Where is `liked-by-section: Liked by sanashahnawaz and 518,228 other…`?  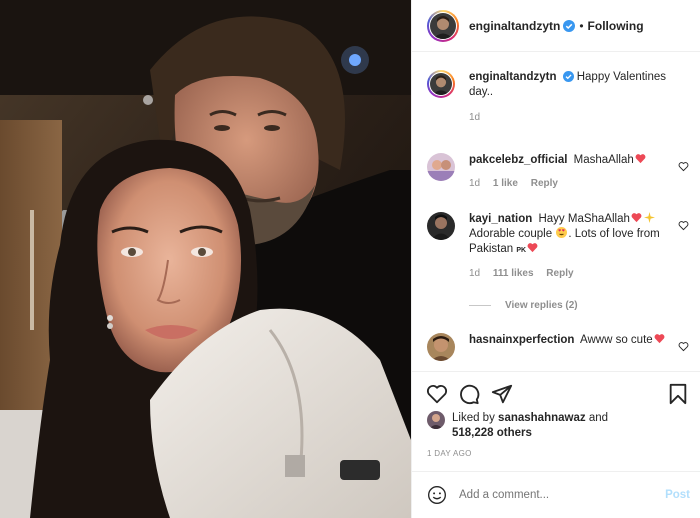
liked-by-section: Liked by sanashahnawaz and 518,228 other… is located at coordinates (557, 426).